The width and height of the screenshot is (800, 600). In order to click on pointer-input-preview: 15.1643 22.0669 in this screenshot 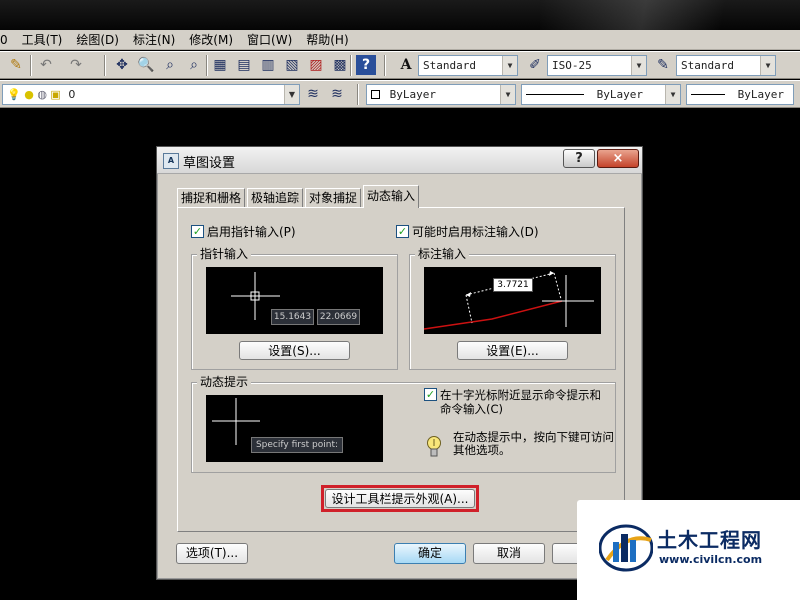, I will do `click(294, 300)`.